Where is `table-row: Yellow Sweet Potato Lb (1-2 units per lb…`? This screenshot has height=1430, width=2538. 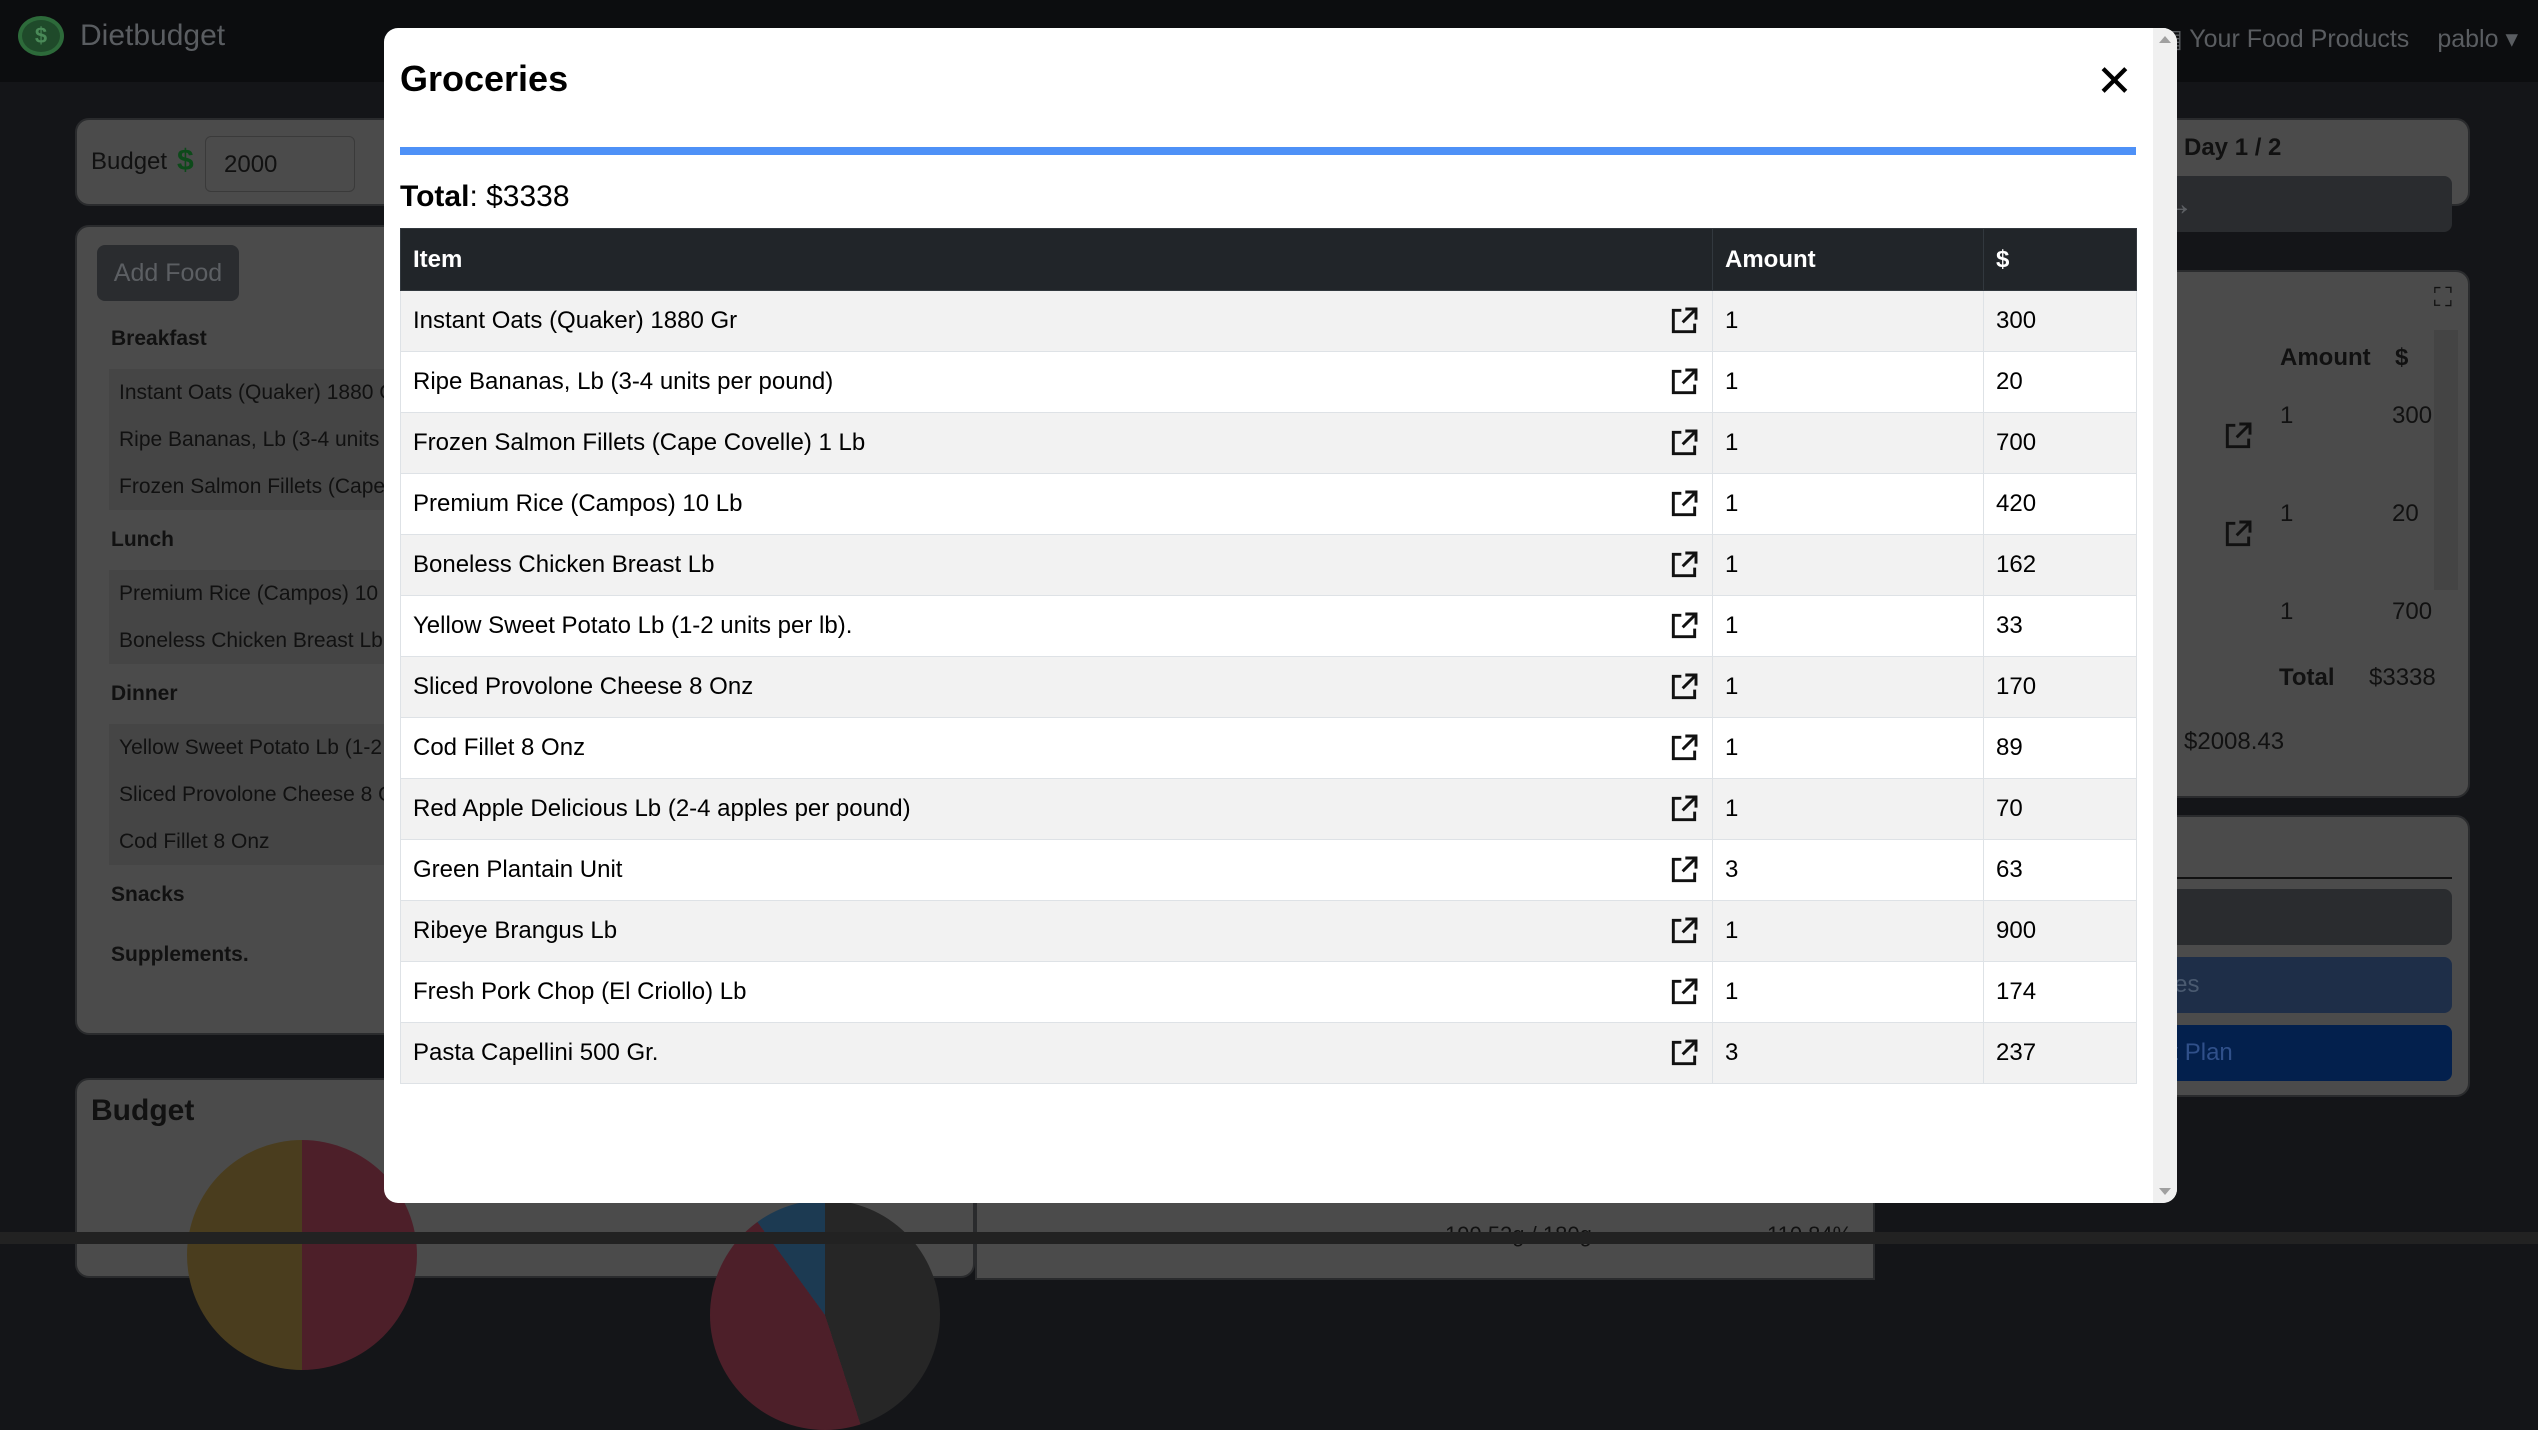
table-row: Yellow Sweet Potato Lb (1-2 units per lb… is located at coordinates (1268, 626).